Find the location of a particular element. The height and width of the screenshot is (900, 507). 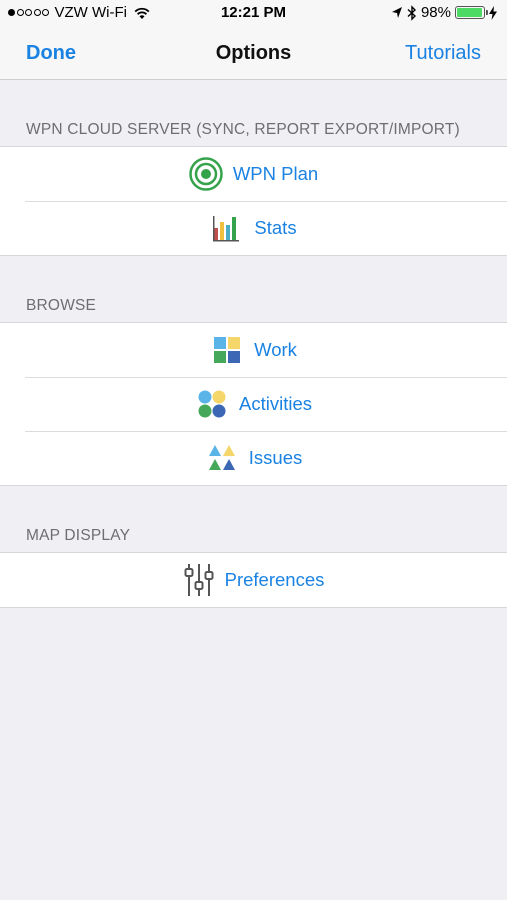

sliders-icon is located at coordinates (199, 580).